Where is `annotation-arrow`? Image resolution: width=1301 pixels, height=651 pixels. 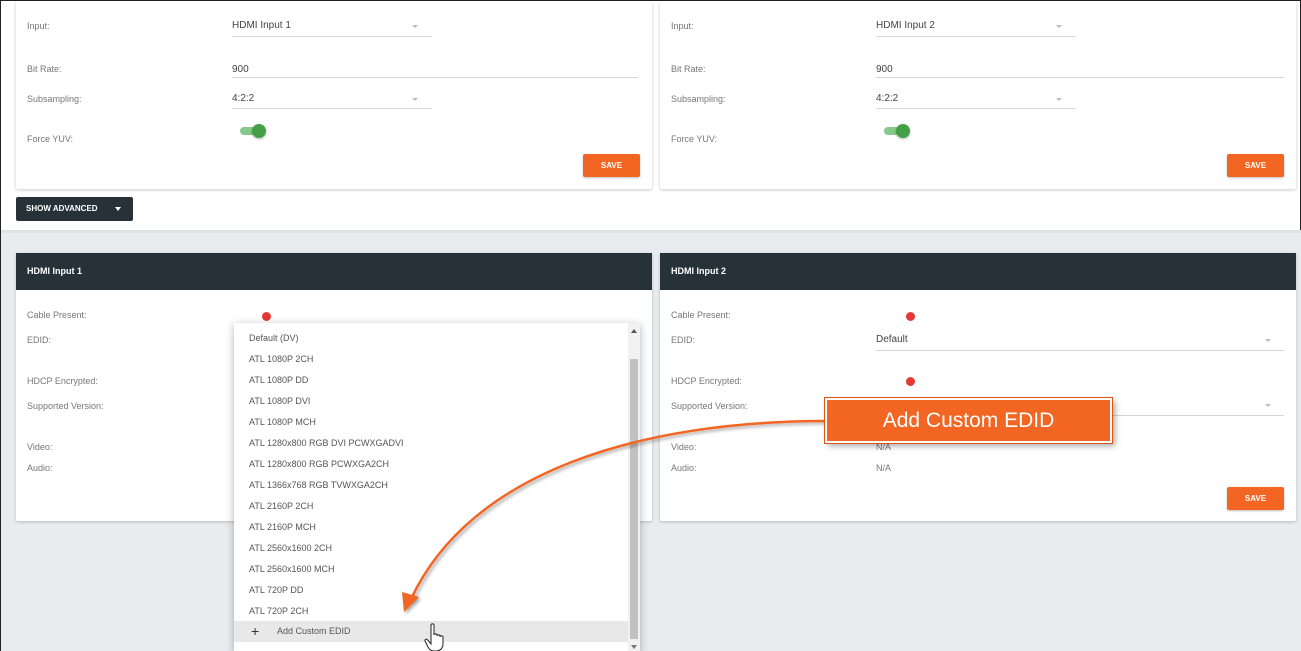
annotation-arrow is located at coordinates (615, 515).